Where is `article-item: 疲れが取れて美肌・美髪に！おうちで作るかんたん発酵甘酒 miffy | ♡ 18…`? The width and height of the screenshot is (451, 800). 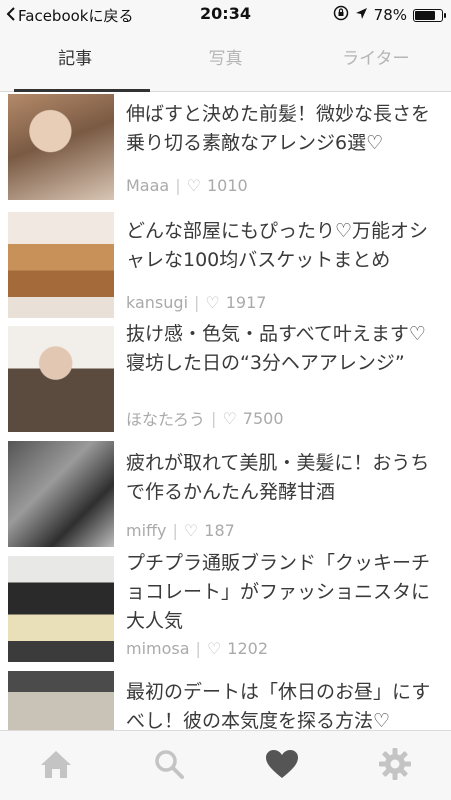
article-item: 疲れが取れて美肌・美髪に！おうちで作るかんたん発酵甘酒 miffy | ♡ 18… is located at coordinates (225, 498).